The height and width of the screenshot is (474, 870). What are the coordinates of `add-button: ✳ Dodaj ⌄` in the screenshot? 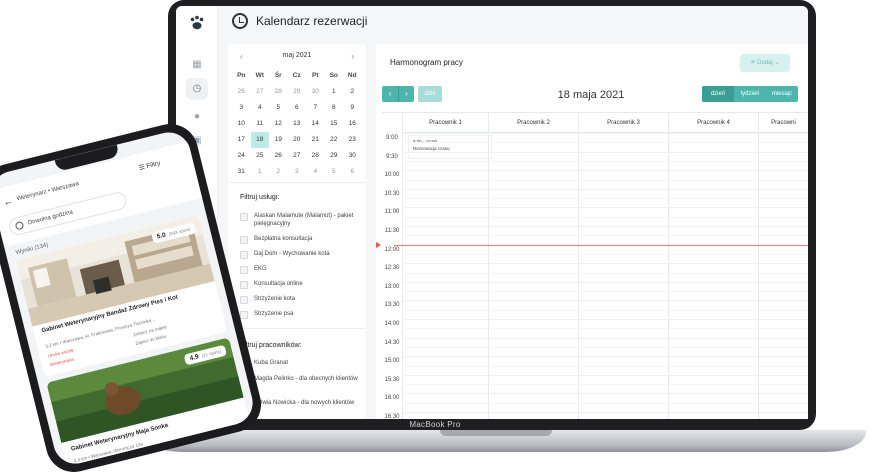 It's located at (765, 63).